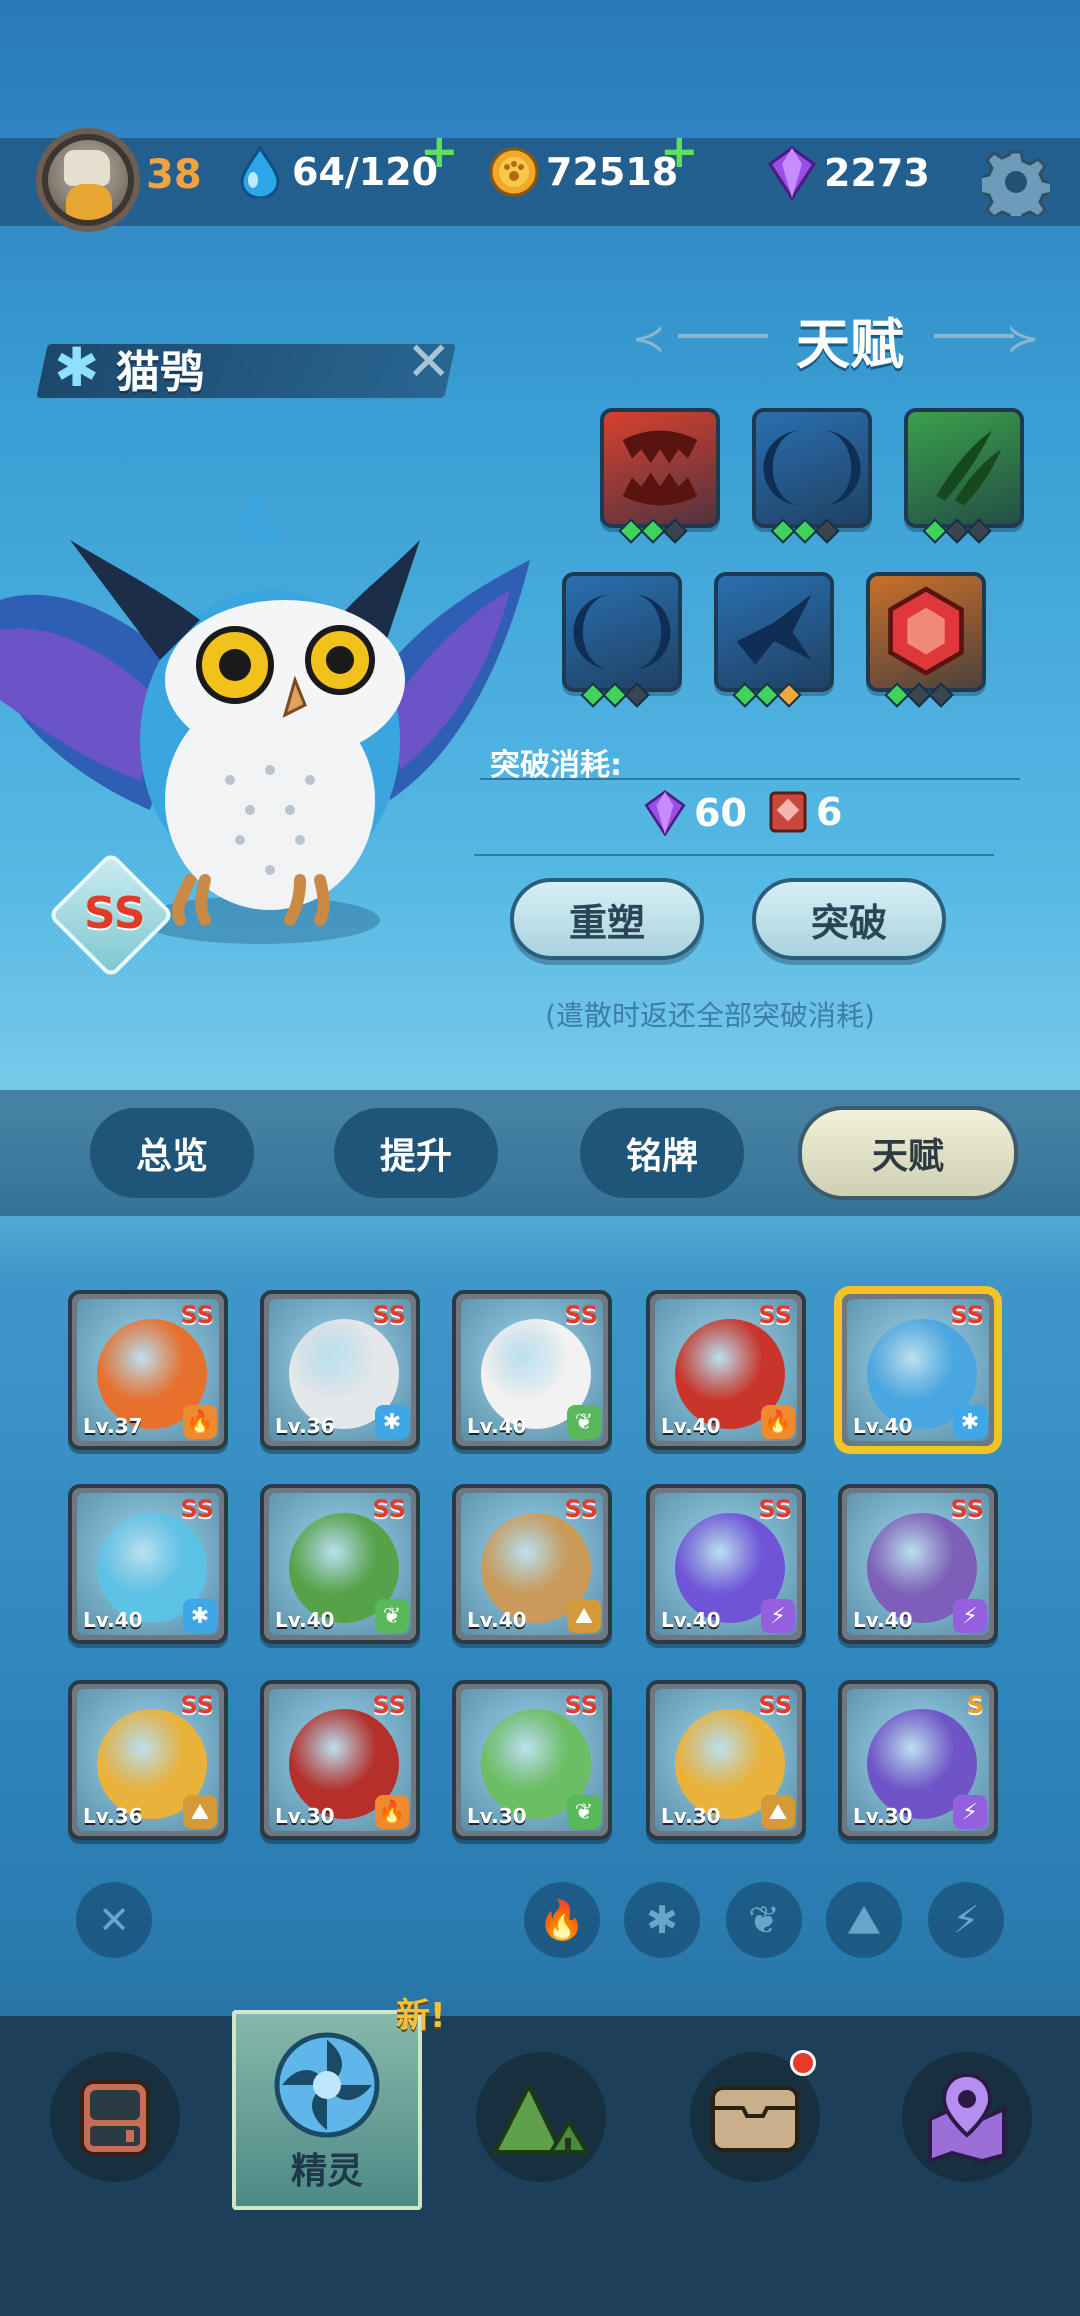 The image size is (1080, 2316). What do you see at coordinates (726, 1760) in the screenshot?
I see `creature-card: SS Lv.30 ⛰` at bounding box center [726, 1760].